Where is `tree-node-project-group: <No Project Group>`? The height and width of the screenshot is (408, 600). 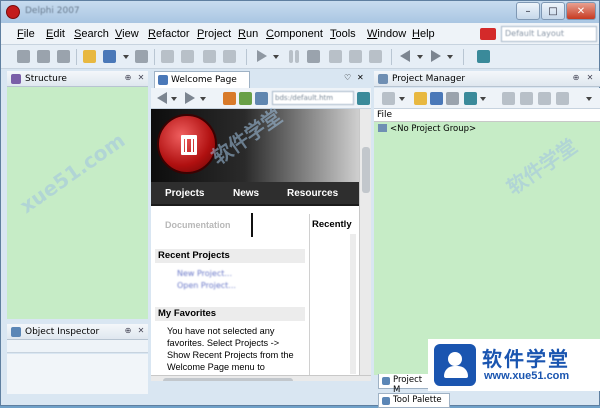 tree-node-project-group: <No Project Group> is located at coordinates (427, 129).